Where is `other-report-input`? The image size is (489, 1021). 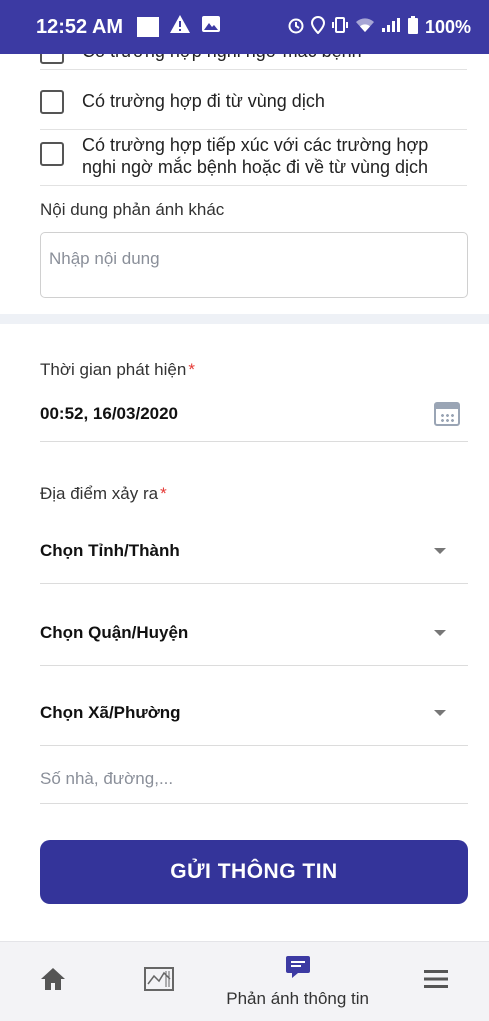
other-report-input is located at coordinates (254, 259).